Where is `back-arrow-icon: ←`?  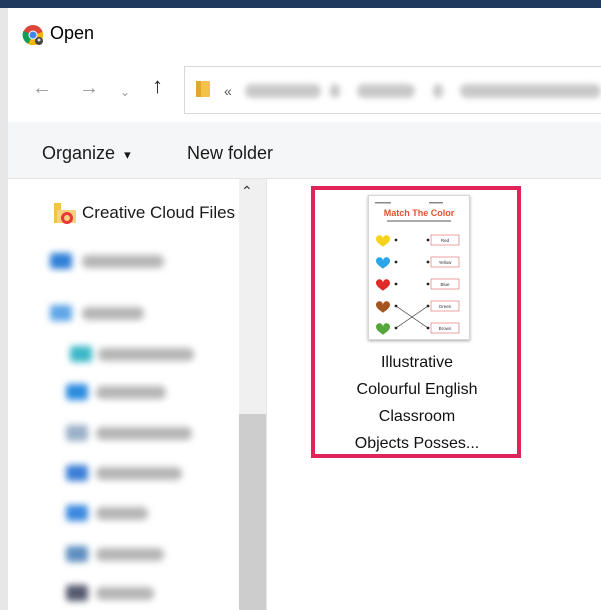 back-arrow-icon: ← is located at coordinates (42, 88).